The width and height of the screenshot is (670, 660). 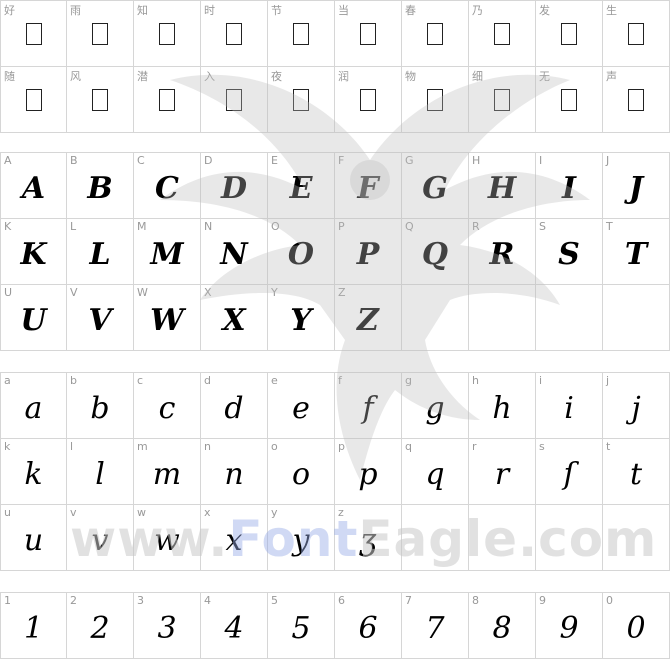 What do you see at coordinates (301, 318) in the screenshot?
I see `glyph-cell: YY` at bounding box center [301, 318].